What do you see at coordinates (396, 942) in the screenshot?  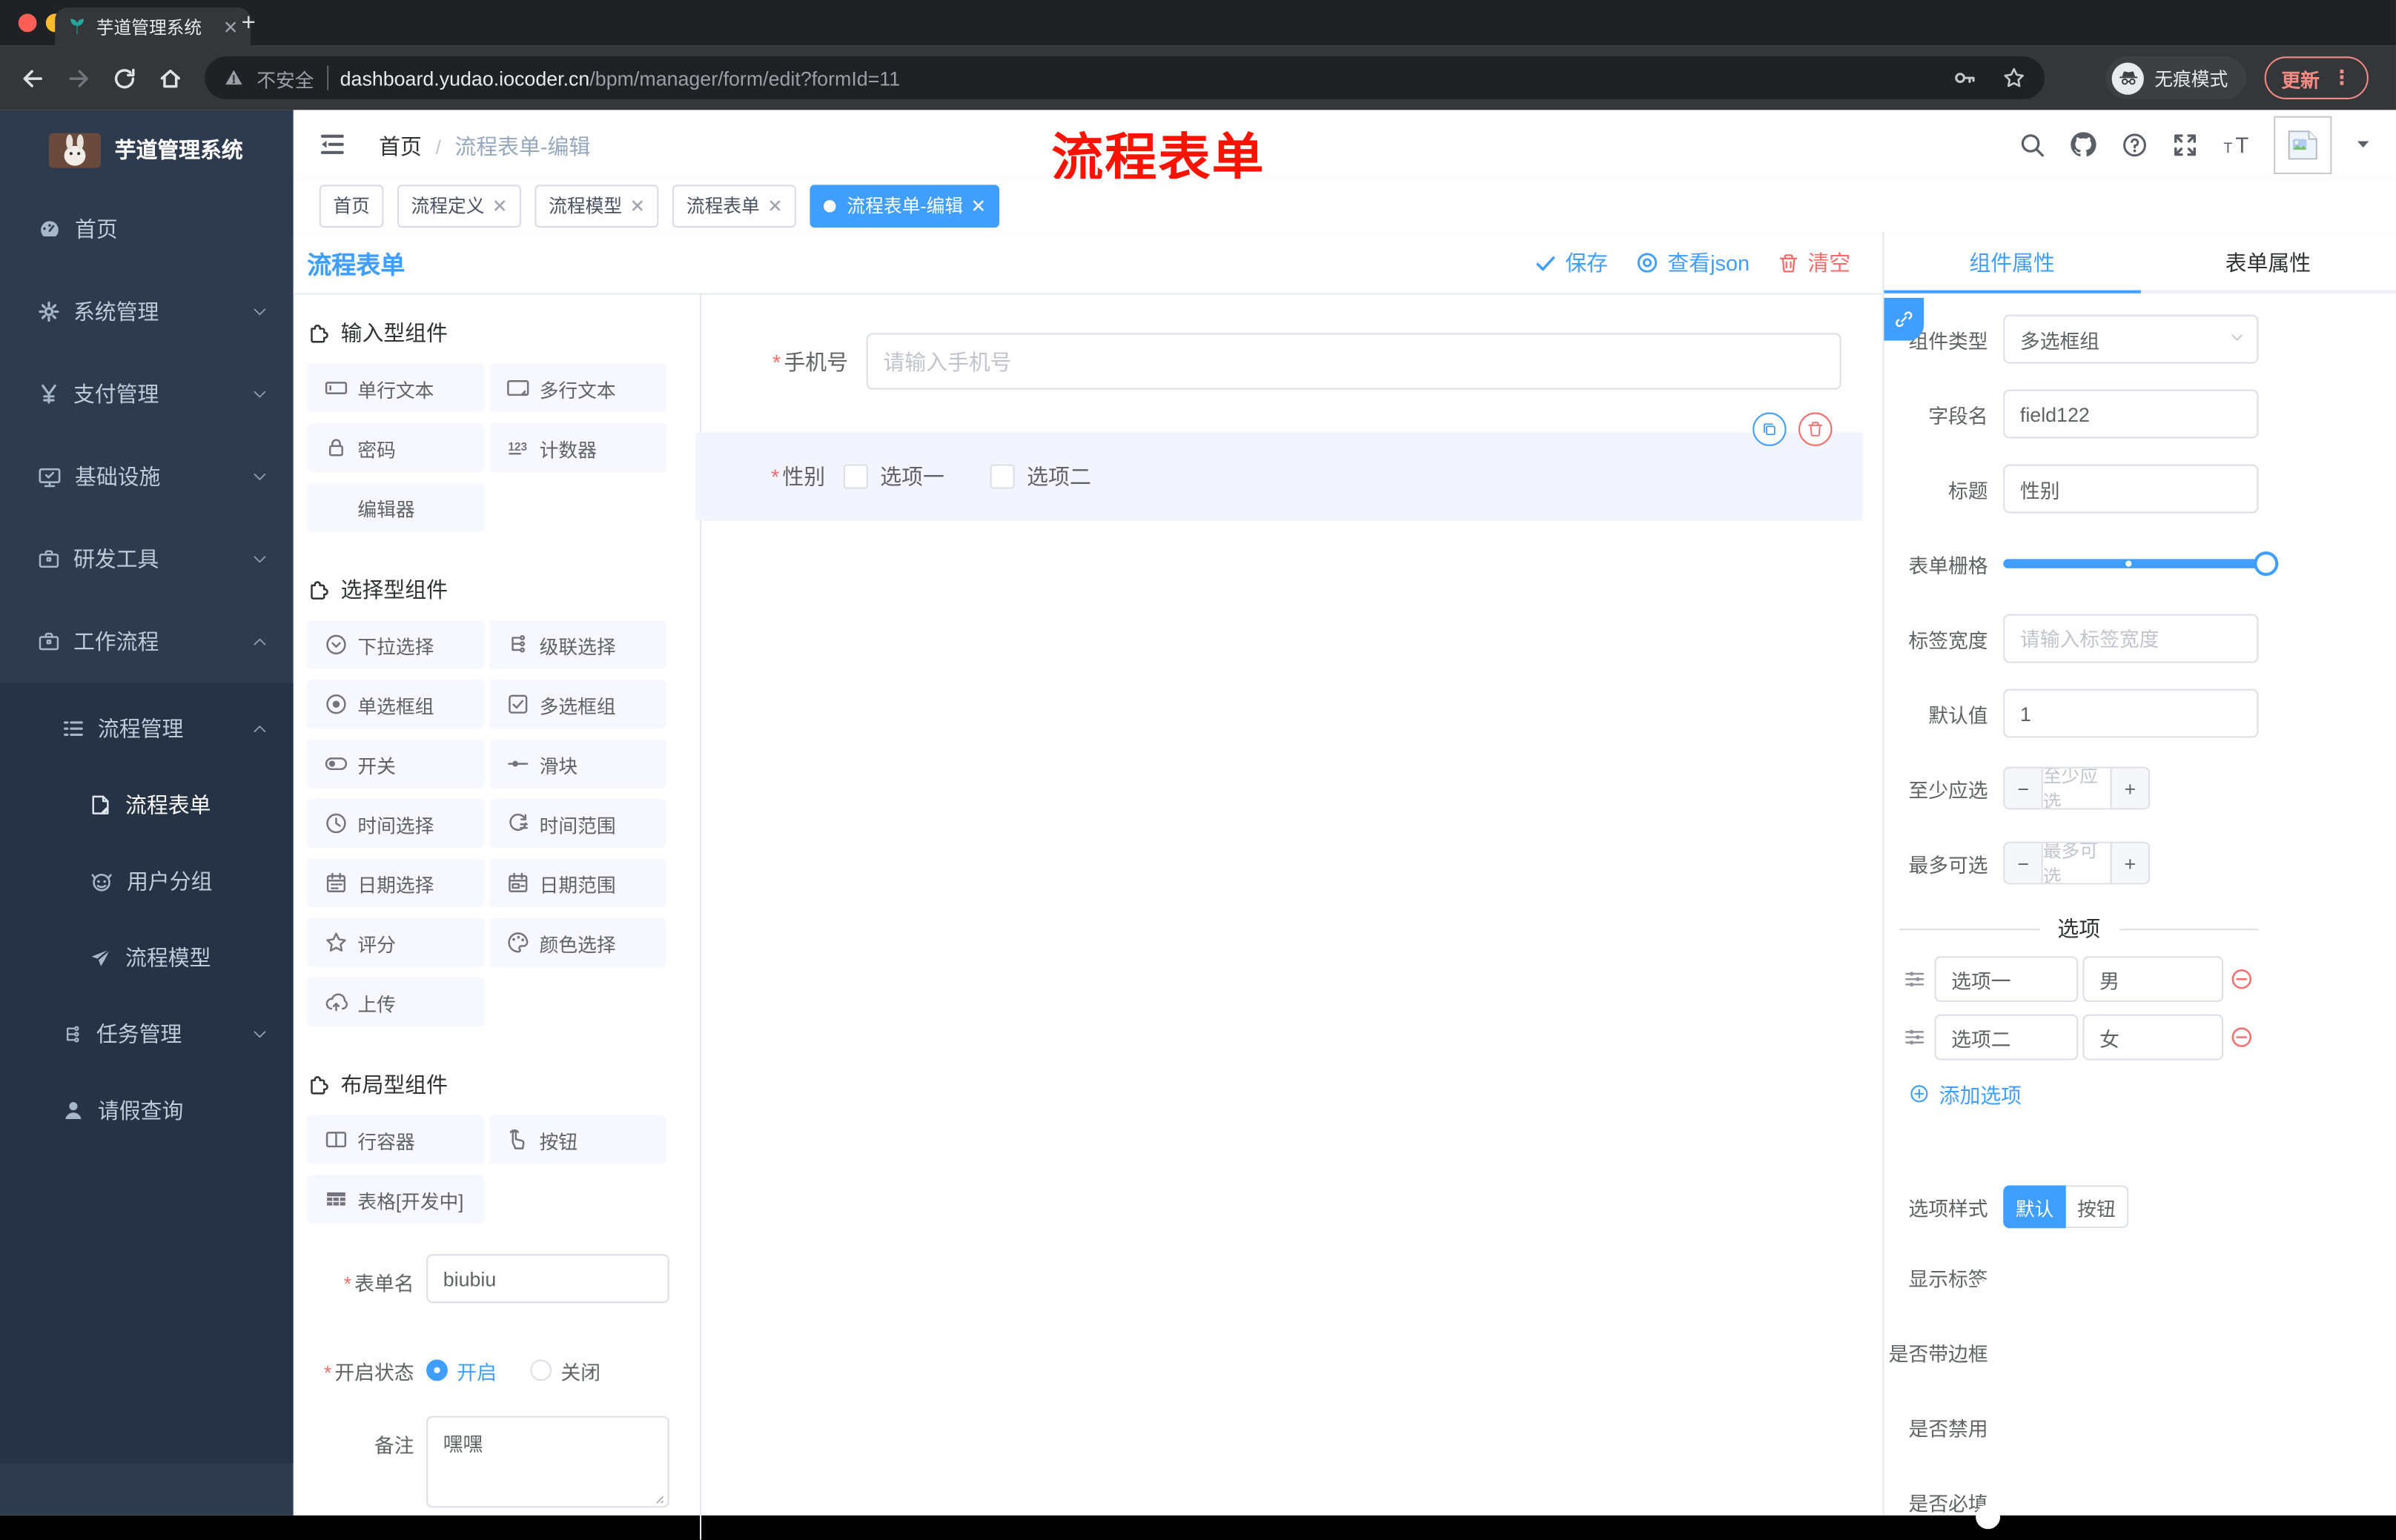 I see `palette-item-rate: 评分` at bounding box center [396, 942].